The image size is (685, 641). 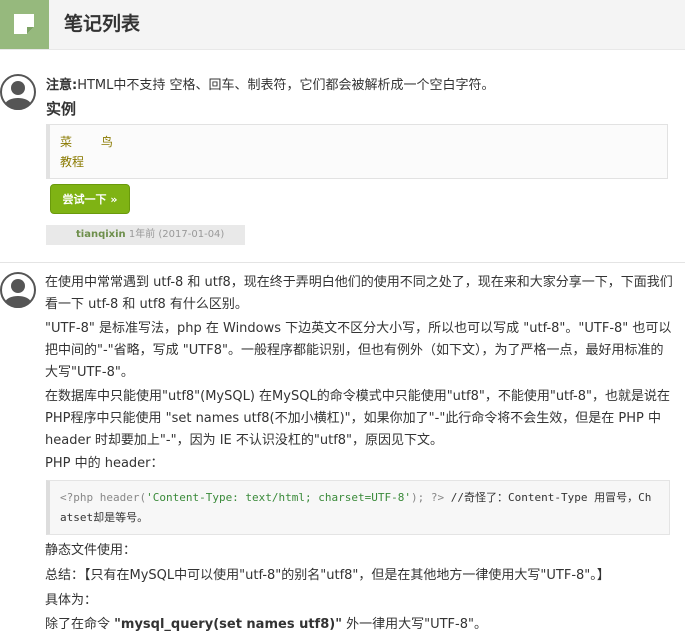 What do you see at coordinates (176, 234) in the screenshot?
I see `note-time: 1年前 (2017-01-04)` at bounding box center [176, 234].